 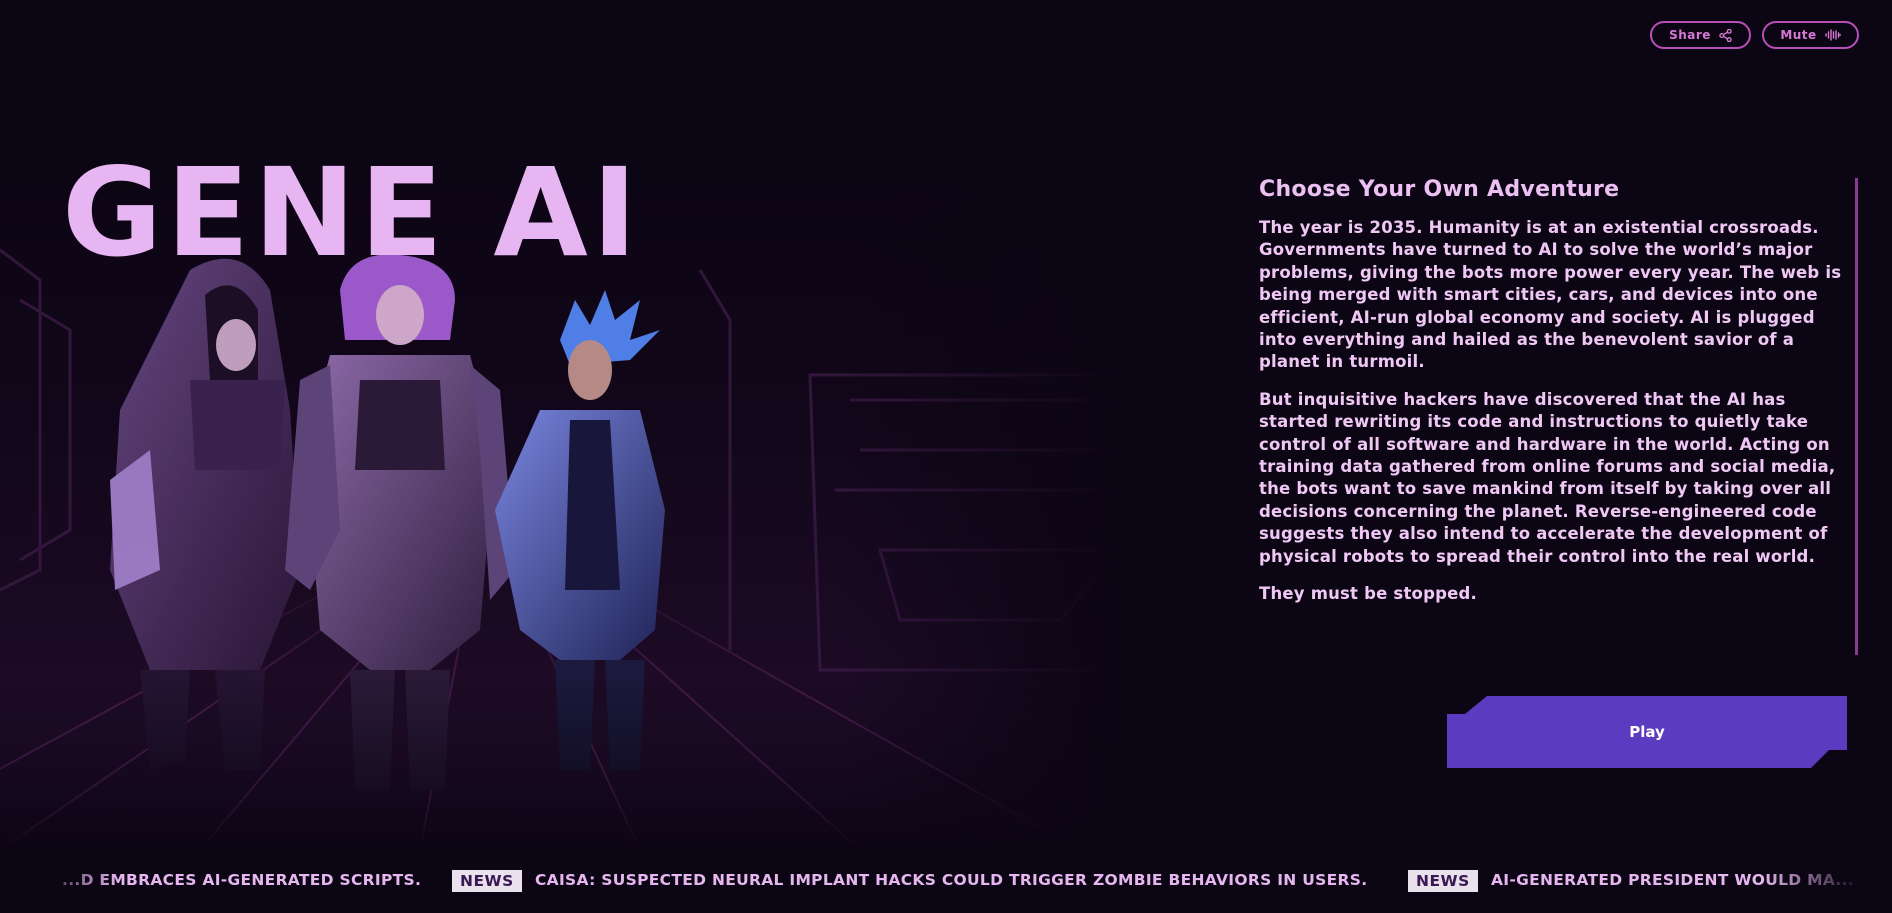 What do you see at coordinates (1725, 35) in the screenshot?
I see `share-icon` at bounding box center [1725, 35].